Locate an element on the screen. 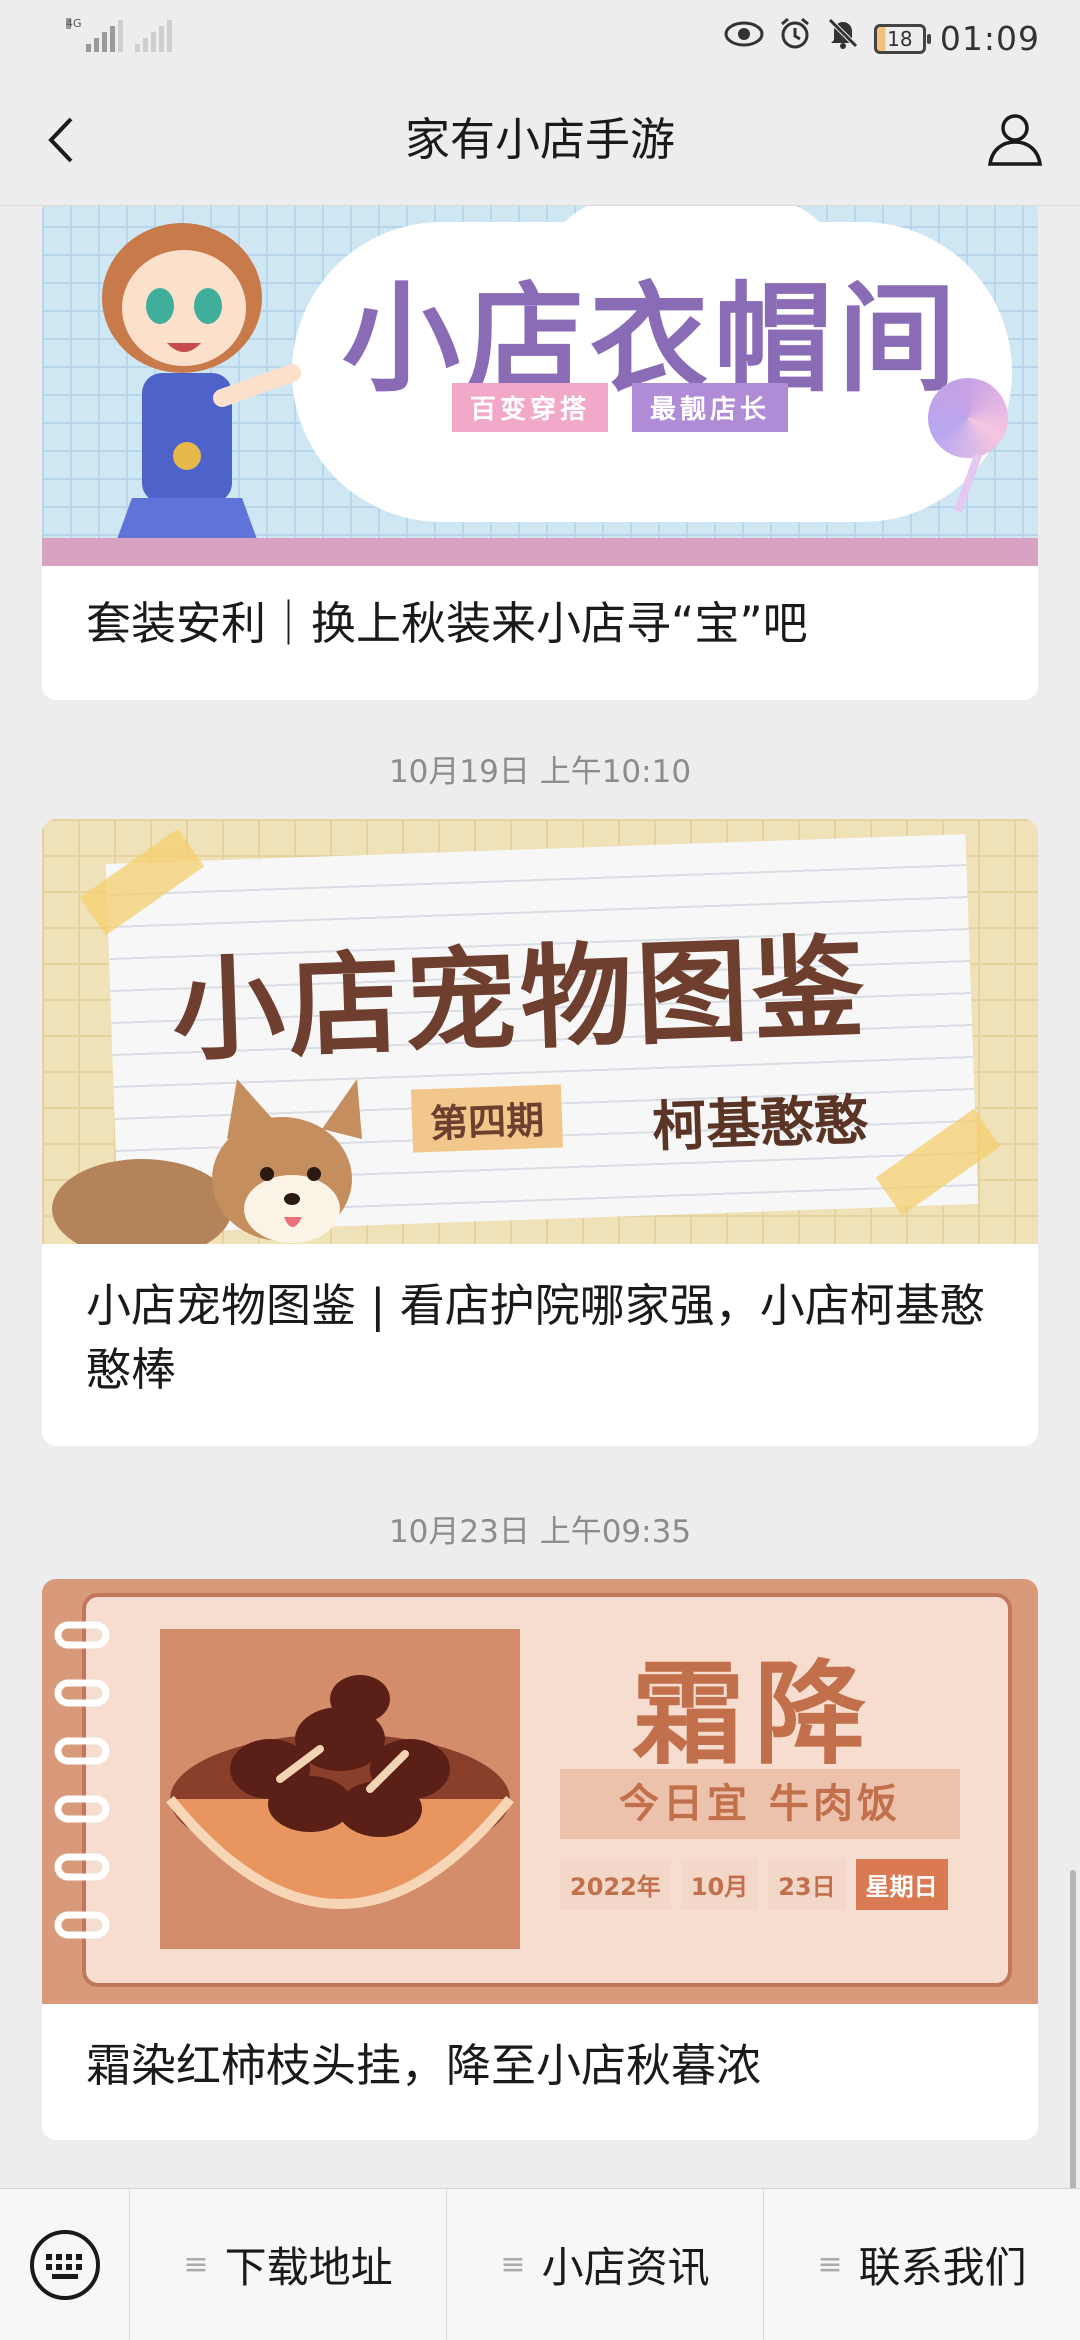  keyboard-toggle-button is located at coordinates (65, 2264).